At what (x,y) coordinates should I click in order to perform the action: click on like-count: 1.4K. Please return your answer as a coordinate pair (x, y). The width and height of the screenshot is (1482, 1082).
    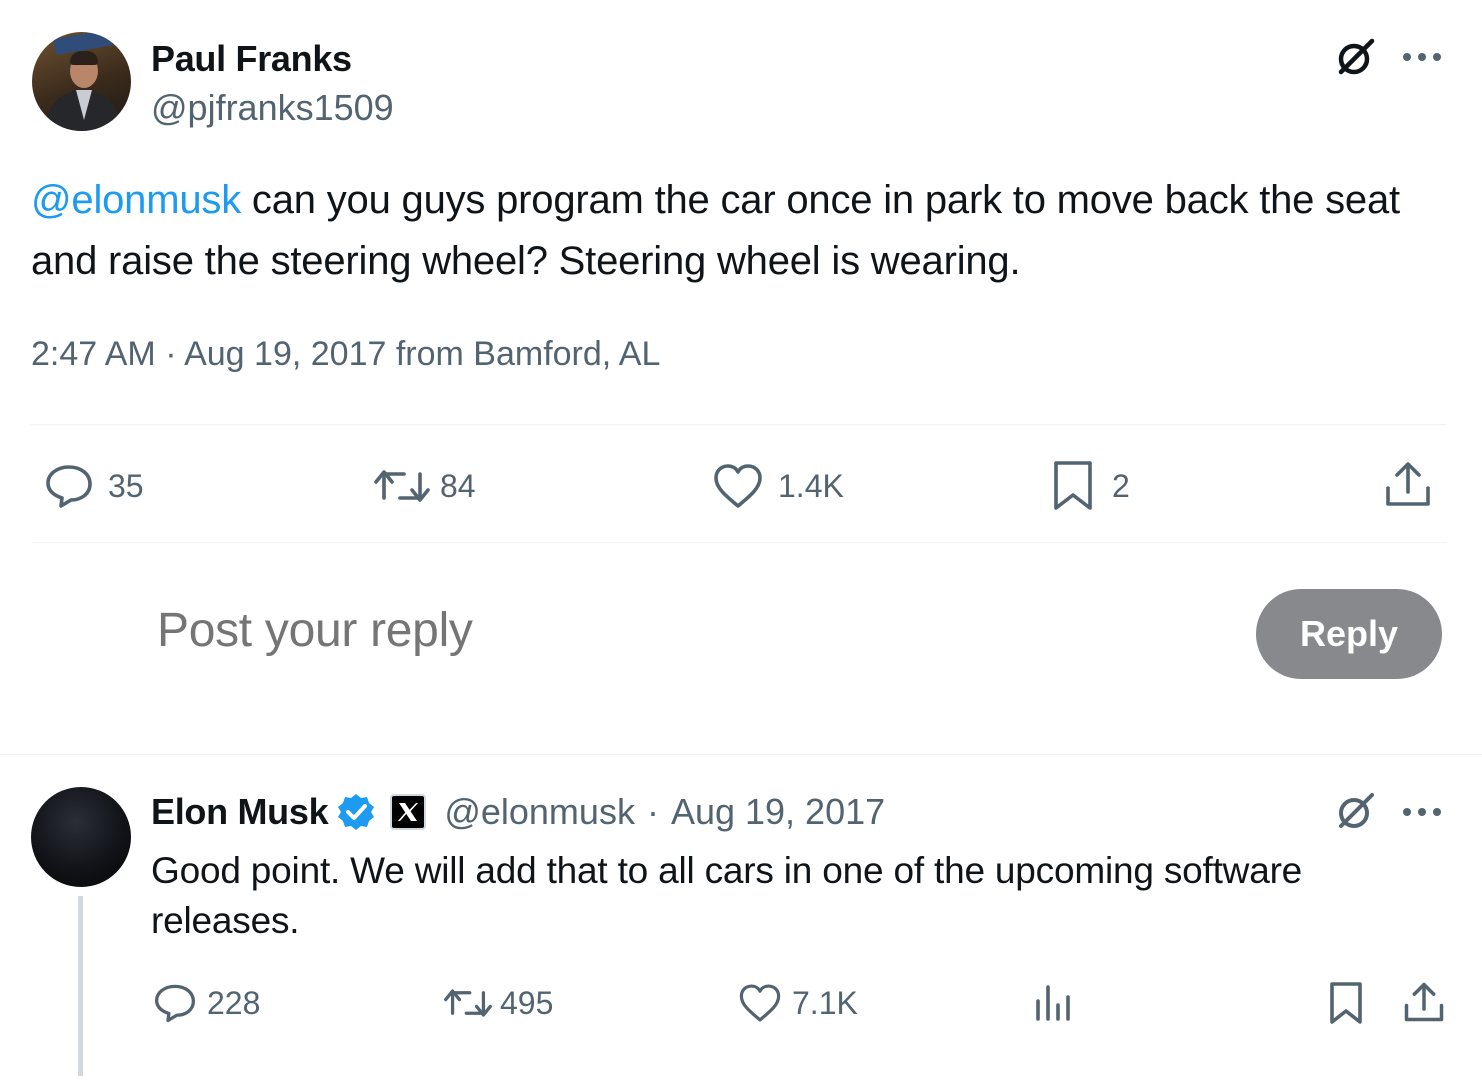
    Looking at the image, I should click on (811, 485).